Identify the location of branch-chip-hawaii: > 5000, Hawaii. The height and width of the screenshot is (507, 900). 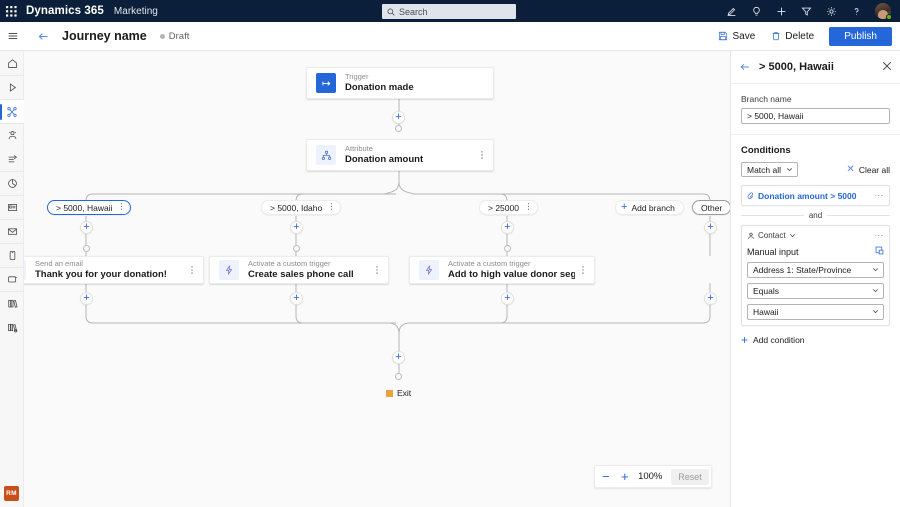
(89, 207).